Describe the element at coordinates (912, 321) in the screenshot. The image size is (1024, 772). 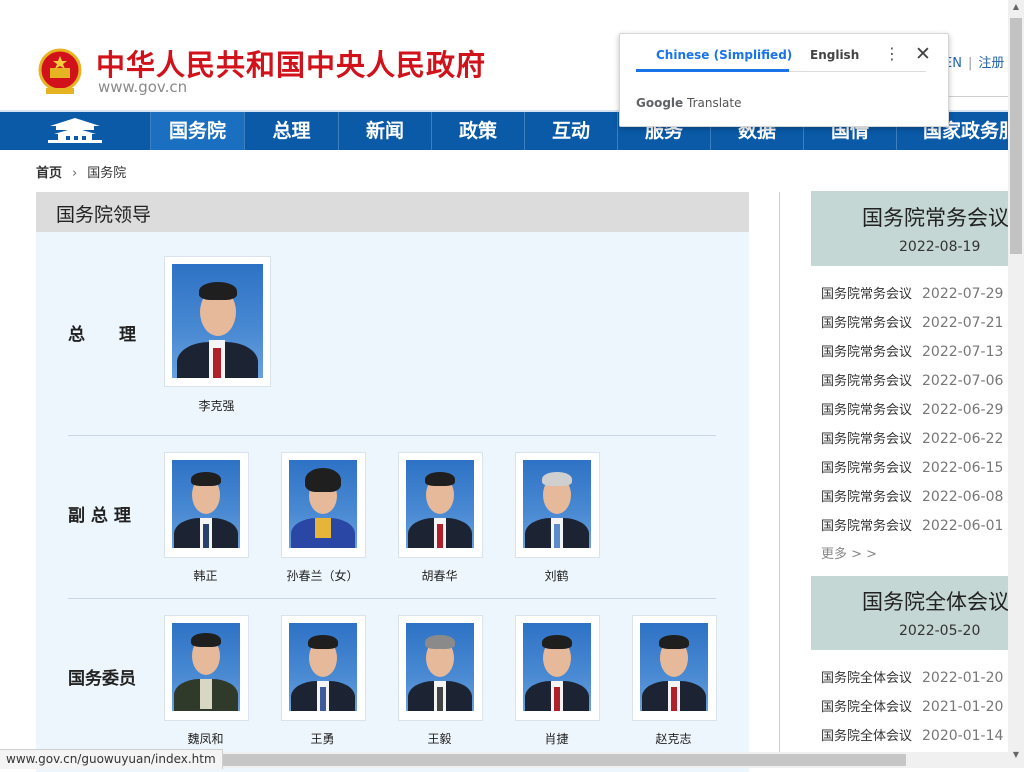
I see `list-item: 国务院常务会议 2022-07-21` at that location.